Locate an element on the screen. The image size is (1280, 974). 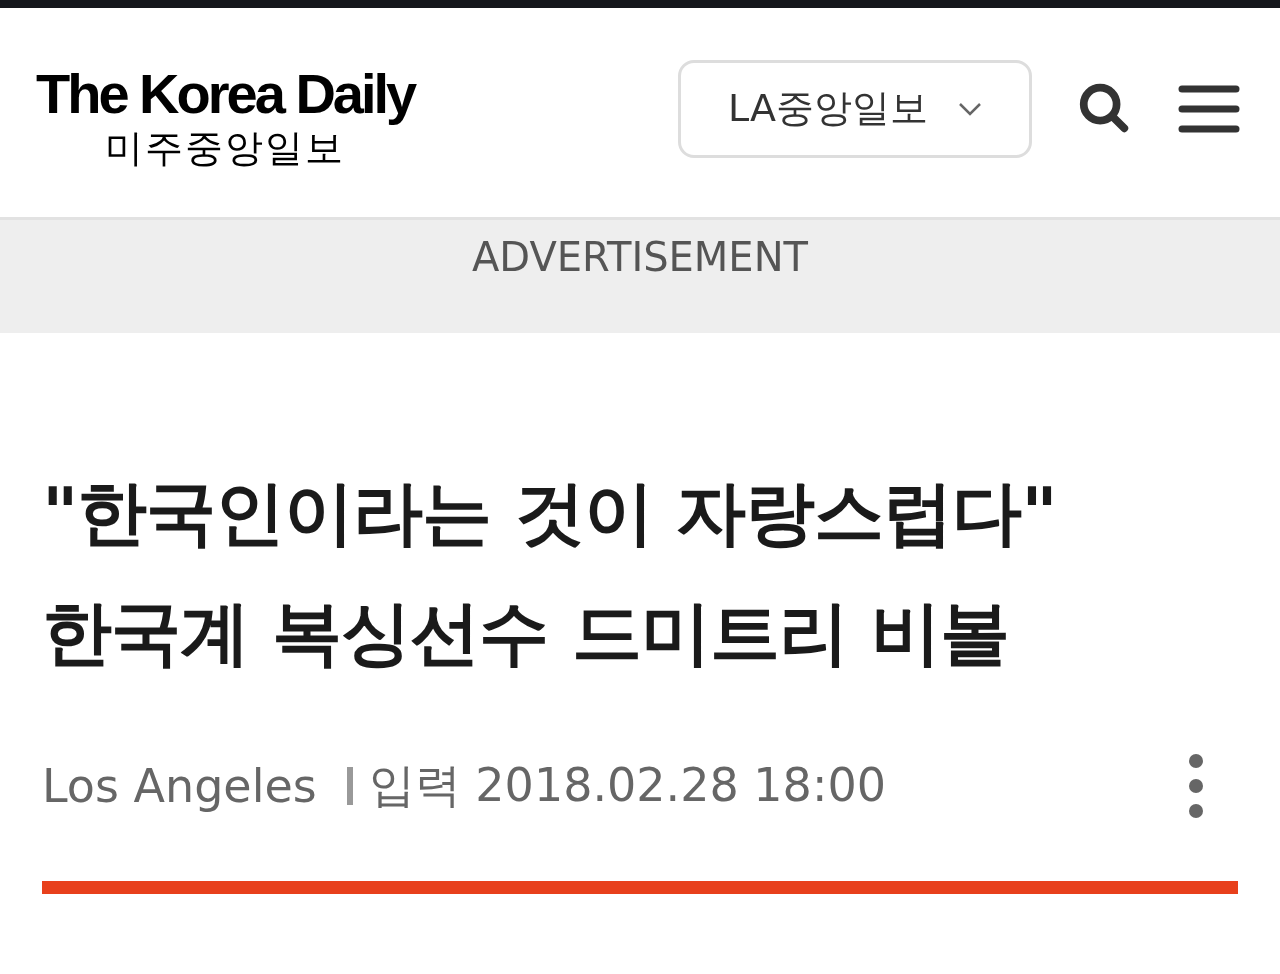
menu-icon is located at coordinates (1209, 108).